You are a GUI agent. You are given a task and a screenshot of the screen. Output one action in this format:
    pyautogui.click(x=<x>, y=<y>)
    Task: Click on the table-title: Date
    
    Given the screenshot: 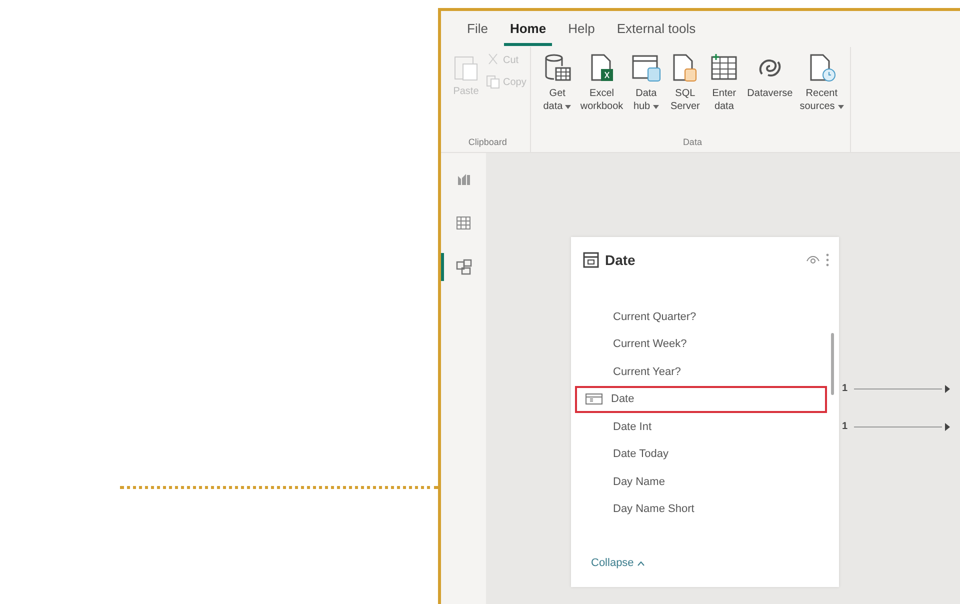 What is the action you would take?
    pyautogui.click(x=620, y=260)
    